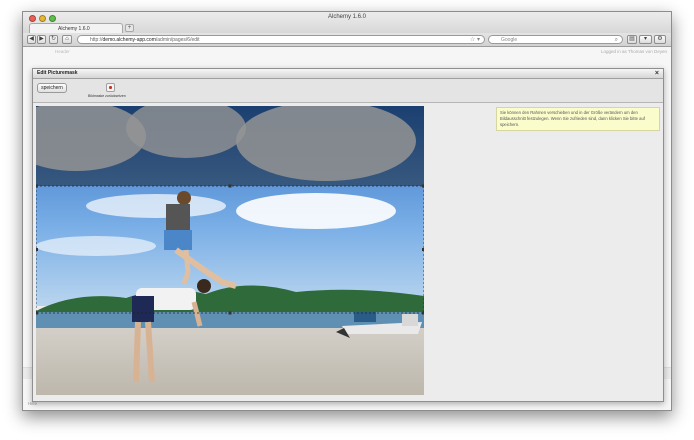  What do you see at coordinates (110, 87) in the screenshot?
I see `reset-mask-button` at bounding box center [110, 87].